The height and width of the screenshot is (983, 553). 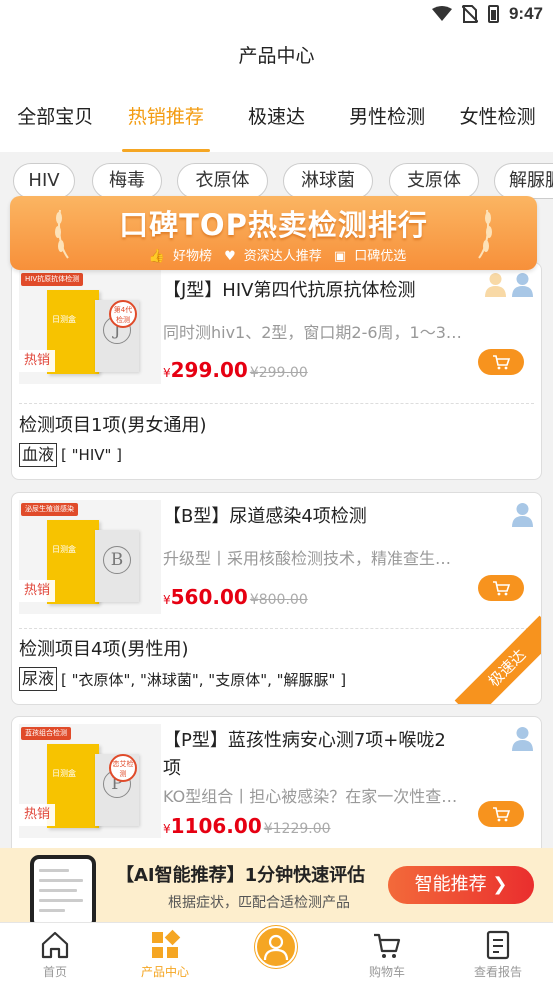 I want to click on banner-title: 口碑TOP热卖检测排行, so click(x=273, y=225).